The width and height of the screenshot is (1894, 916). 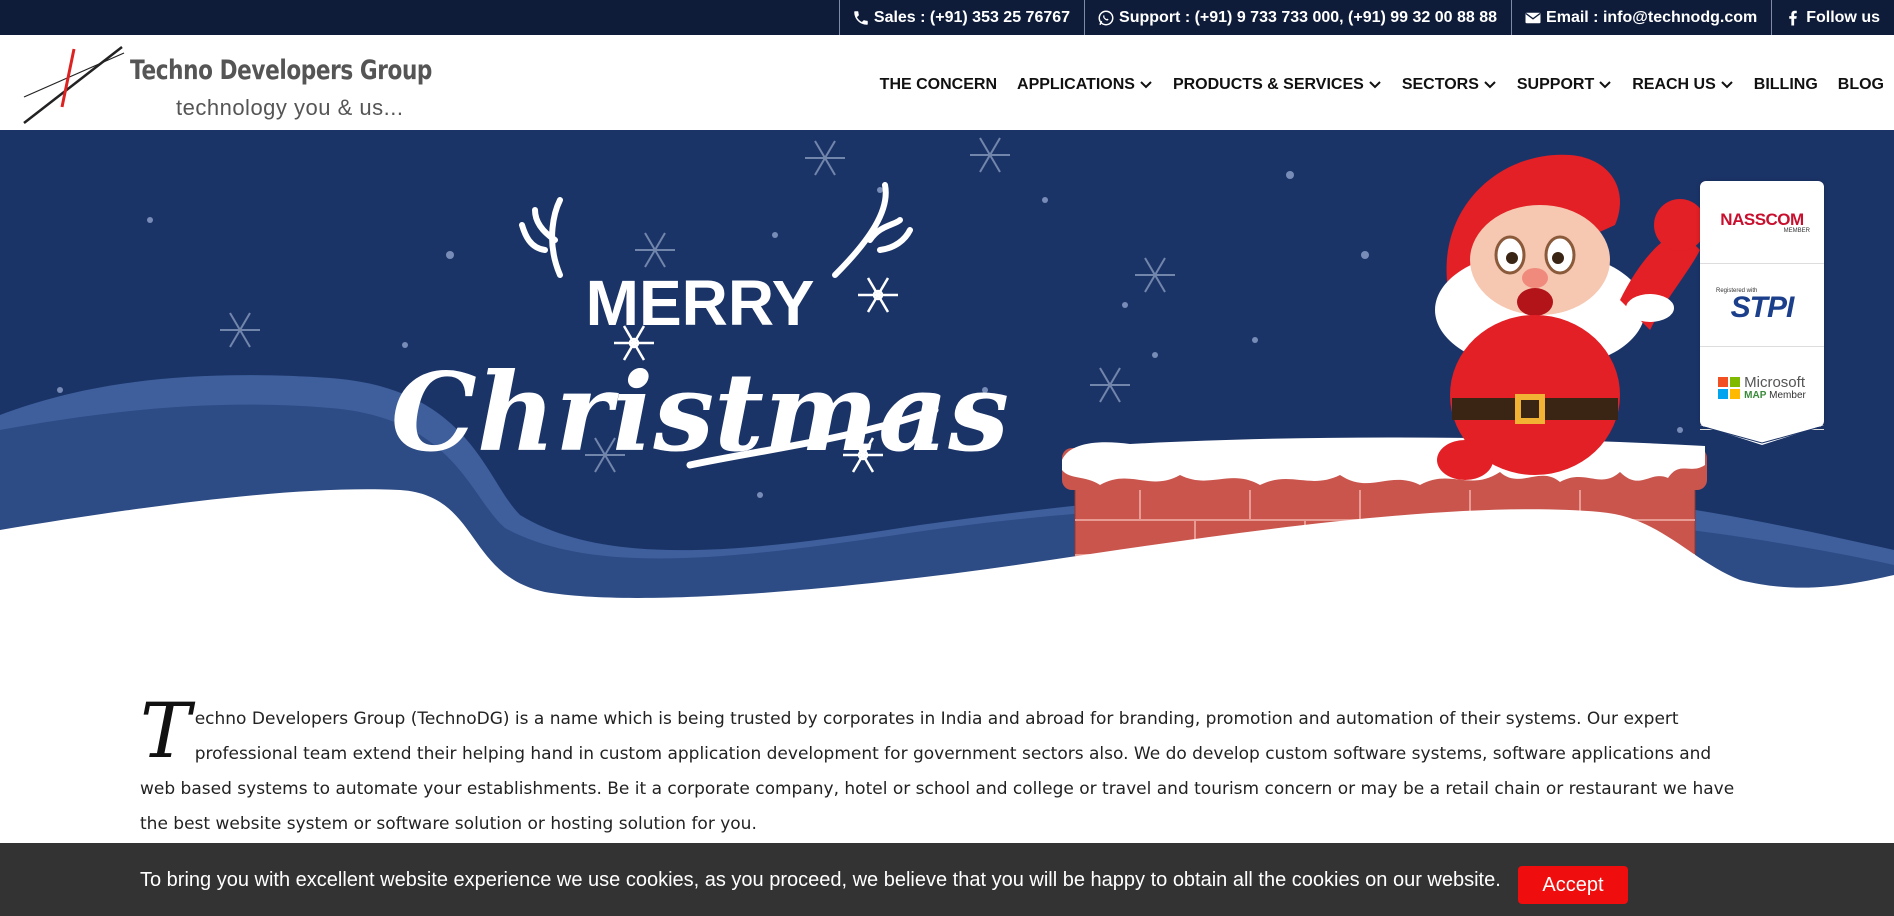 What do you see at coordinates (1440, 84) in the screenshot?
I see `nav-label: SECTORS` at bounding box center [1440, 84].